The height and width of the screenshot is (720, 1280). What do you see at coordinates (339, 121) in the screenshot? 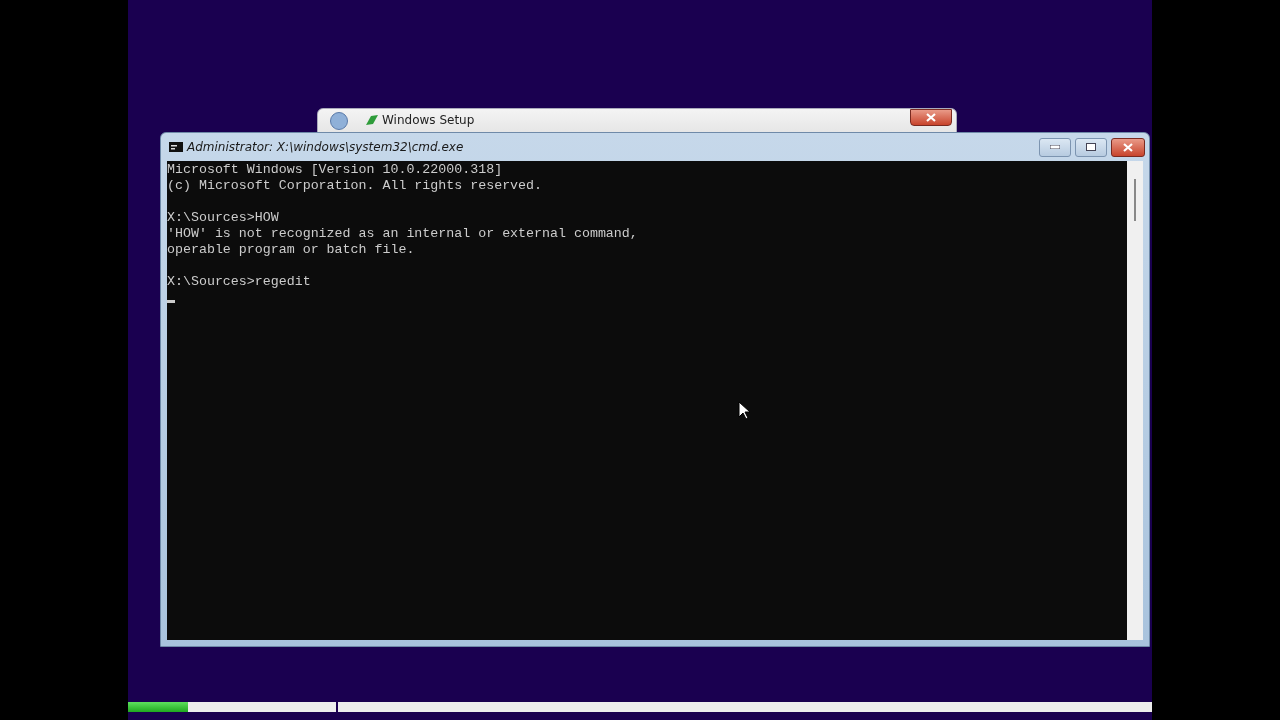
I see `back-button-icon` at bounding box center [339, 121].